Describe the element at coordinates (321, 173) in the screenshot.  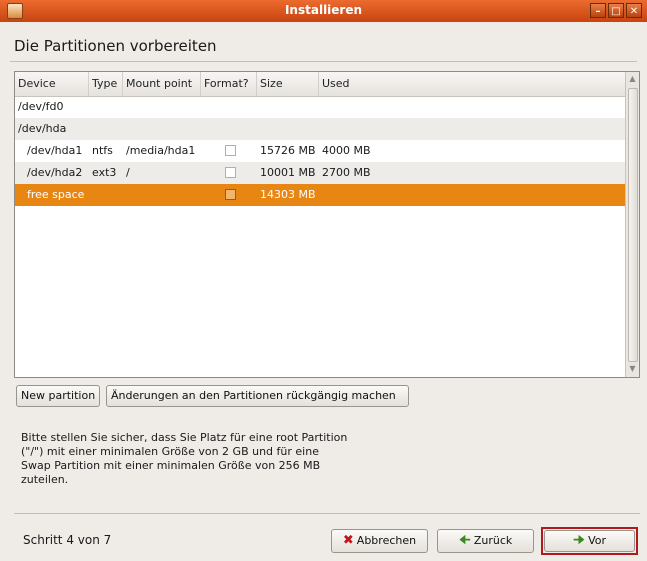
I see `table-row: /dev/hda2 ext3 / 10001 MB 2700 MB` at that location.